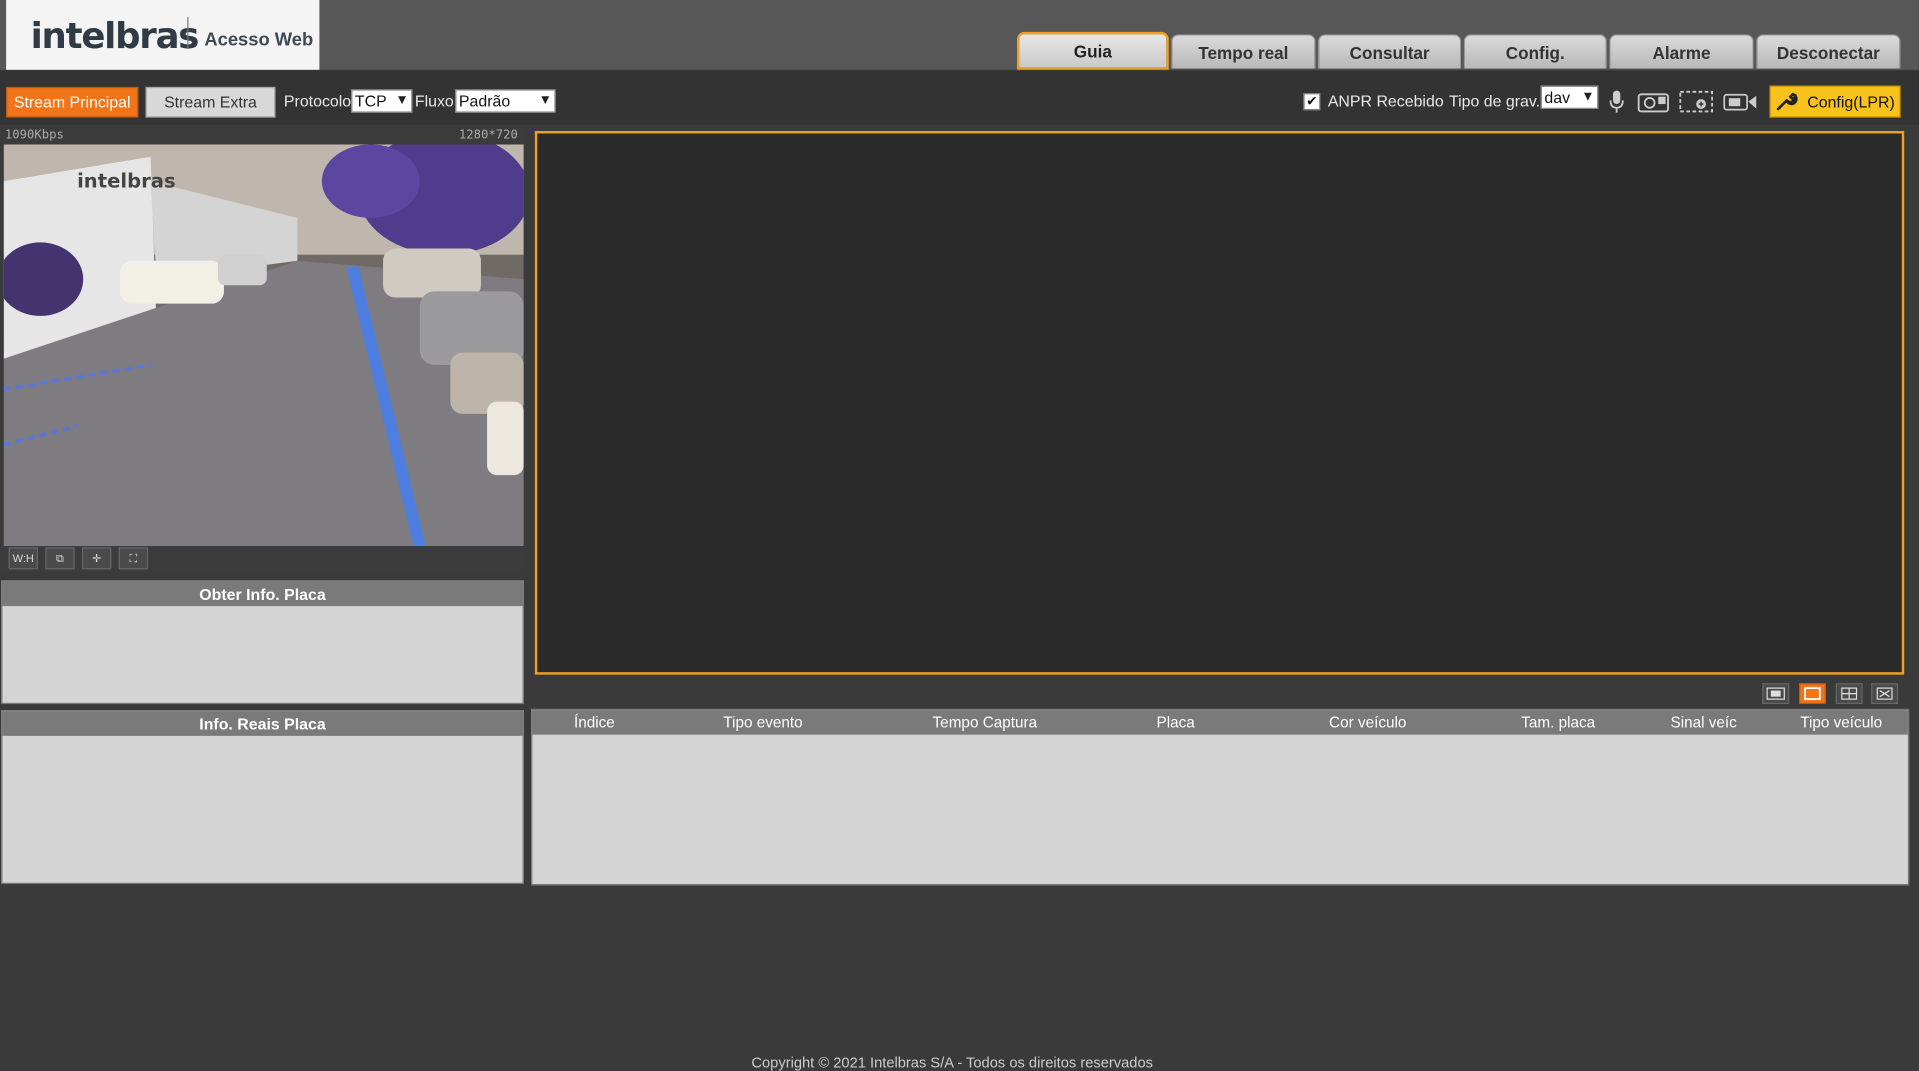 This screenshot has height=1071, width=1919. What do you see at coordinates (1776, 694) in the screenshot?
I see `original-size-icon` at bounding box center [1776, 694].